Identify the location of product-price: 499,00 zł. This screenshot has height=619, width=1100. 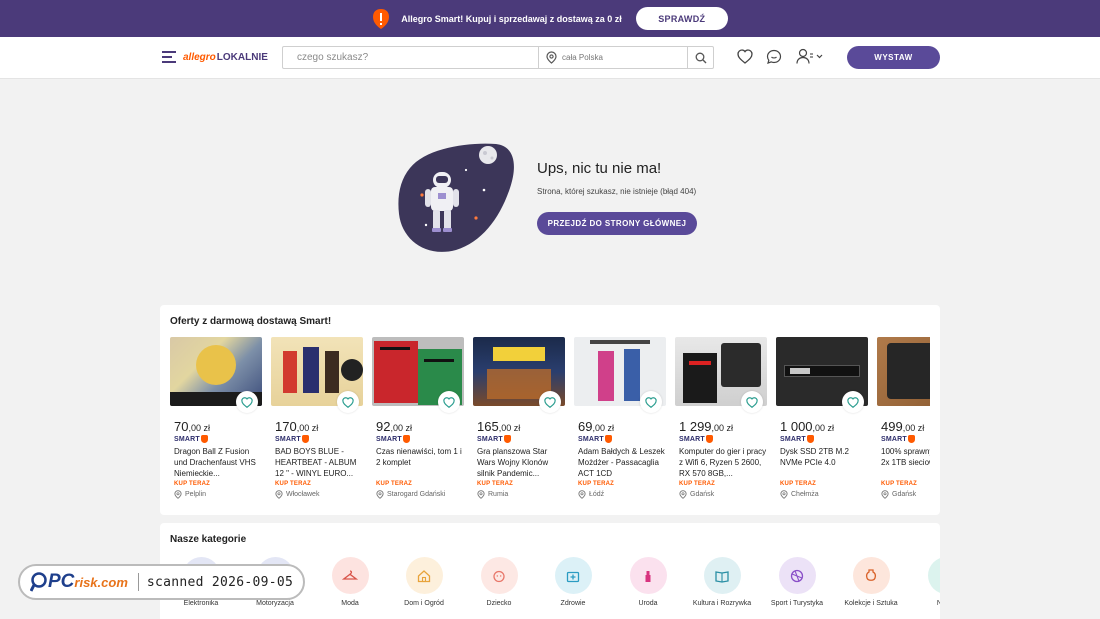
(903, 426).